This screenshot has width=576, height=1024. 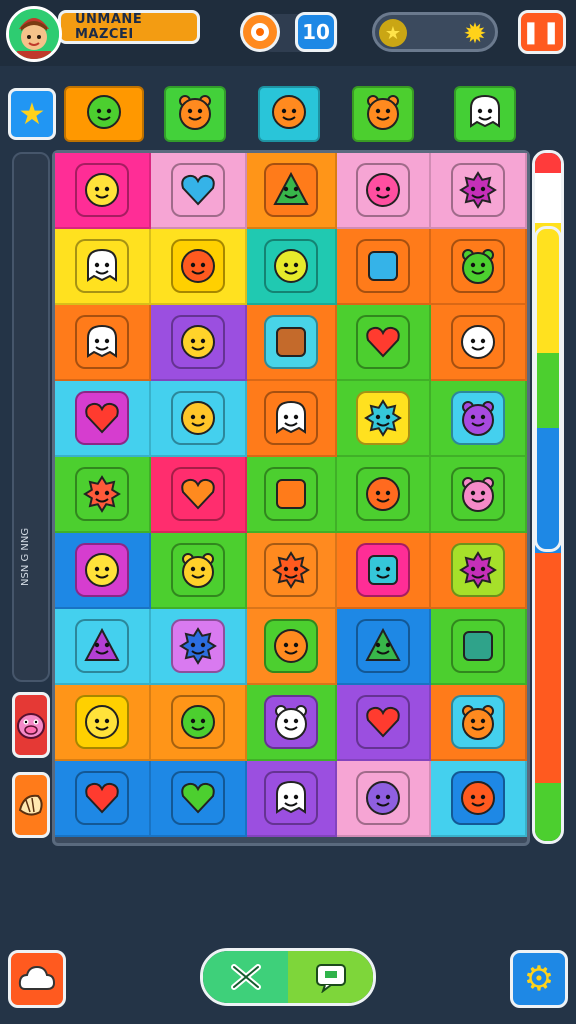 What do you see at coordinates (548, 812) in the screenshot?
I see `meter-segment` at bounding box center [548, 812].